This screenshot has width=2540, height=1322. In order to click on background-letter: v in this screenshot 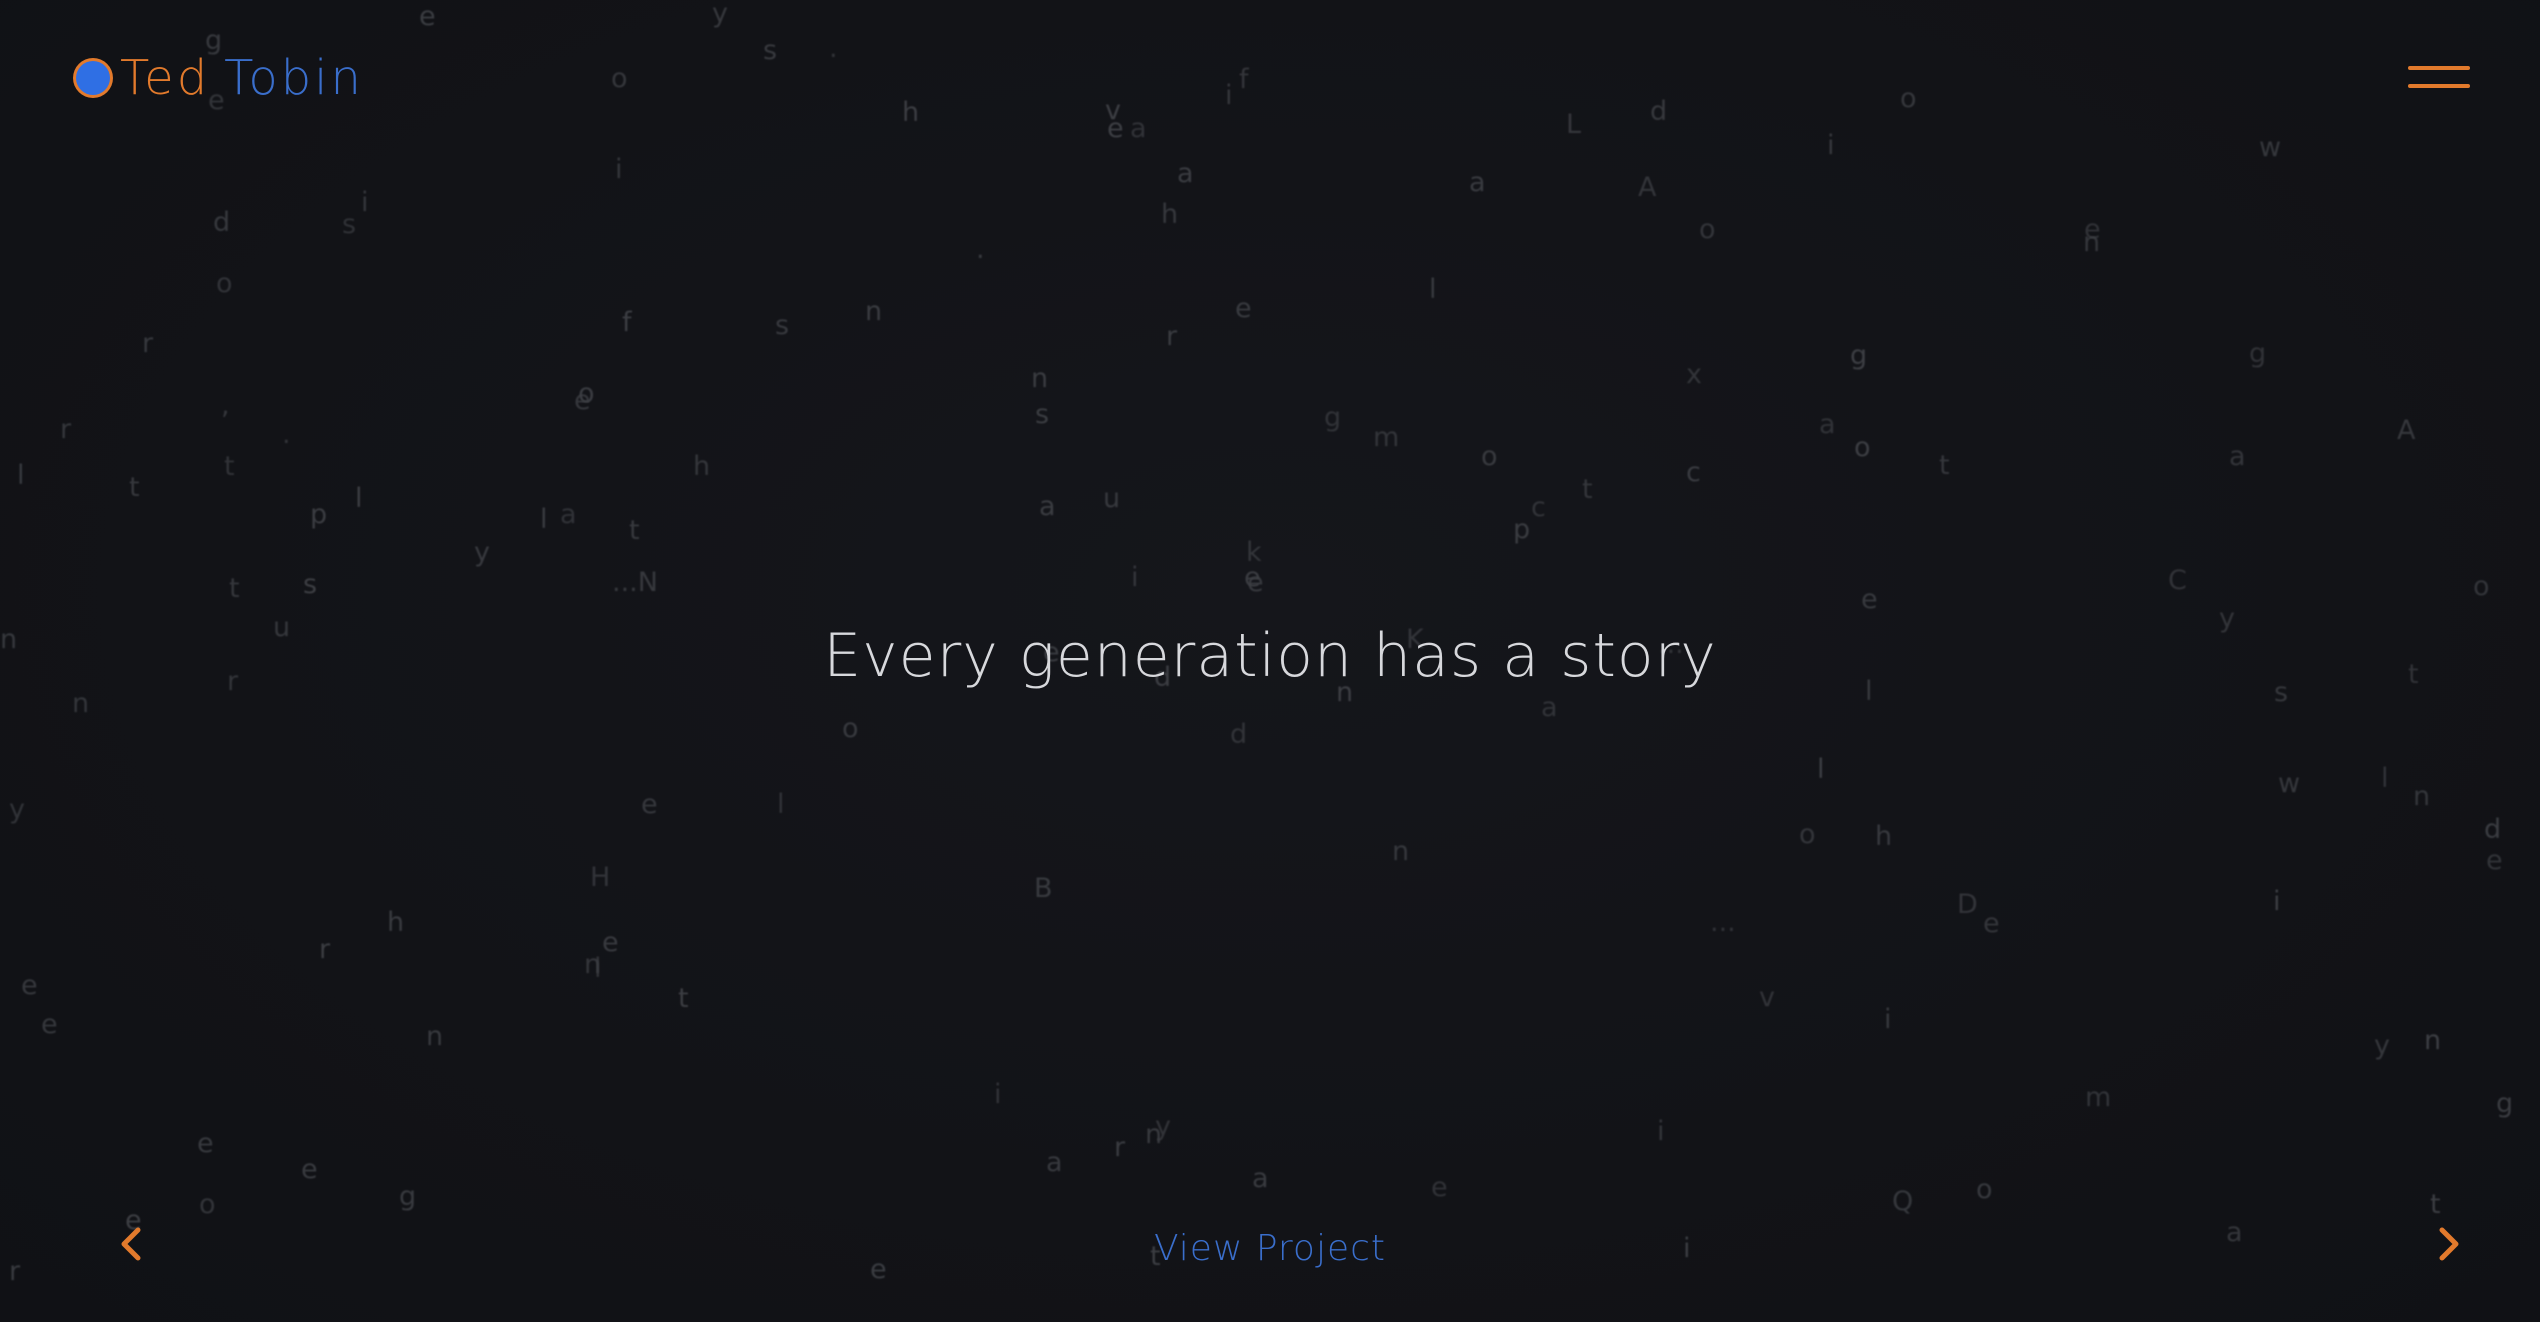, I will do `click(1113, 110)`.